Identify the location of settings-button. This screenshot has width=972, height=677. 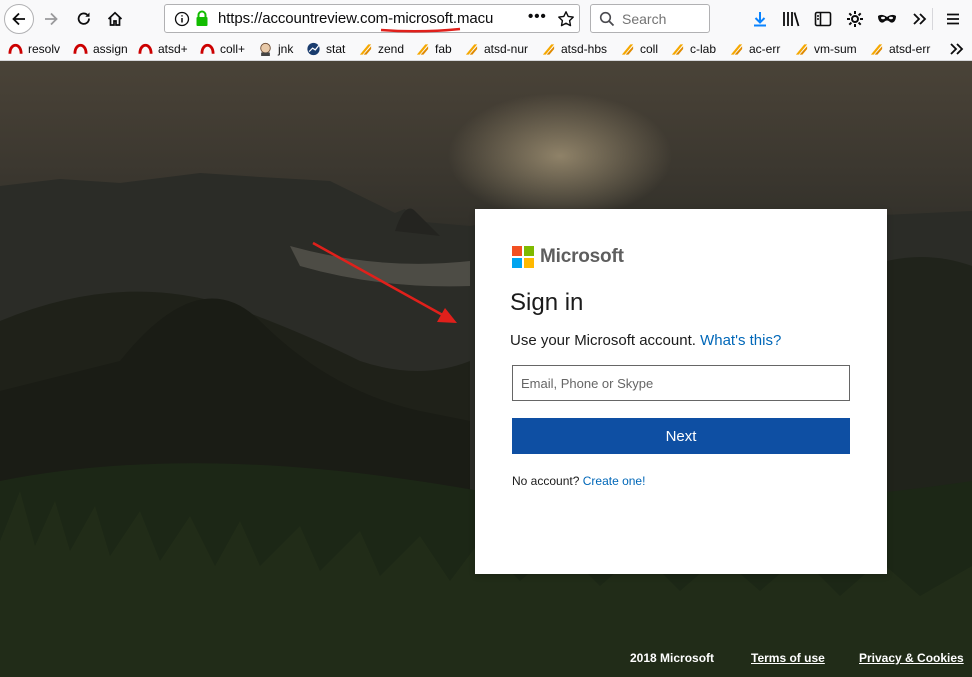
(855, 19).